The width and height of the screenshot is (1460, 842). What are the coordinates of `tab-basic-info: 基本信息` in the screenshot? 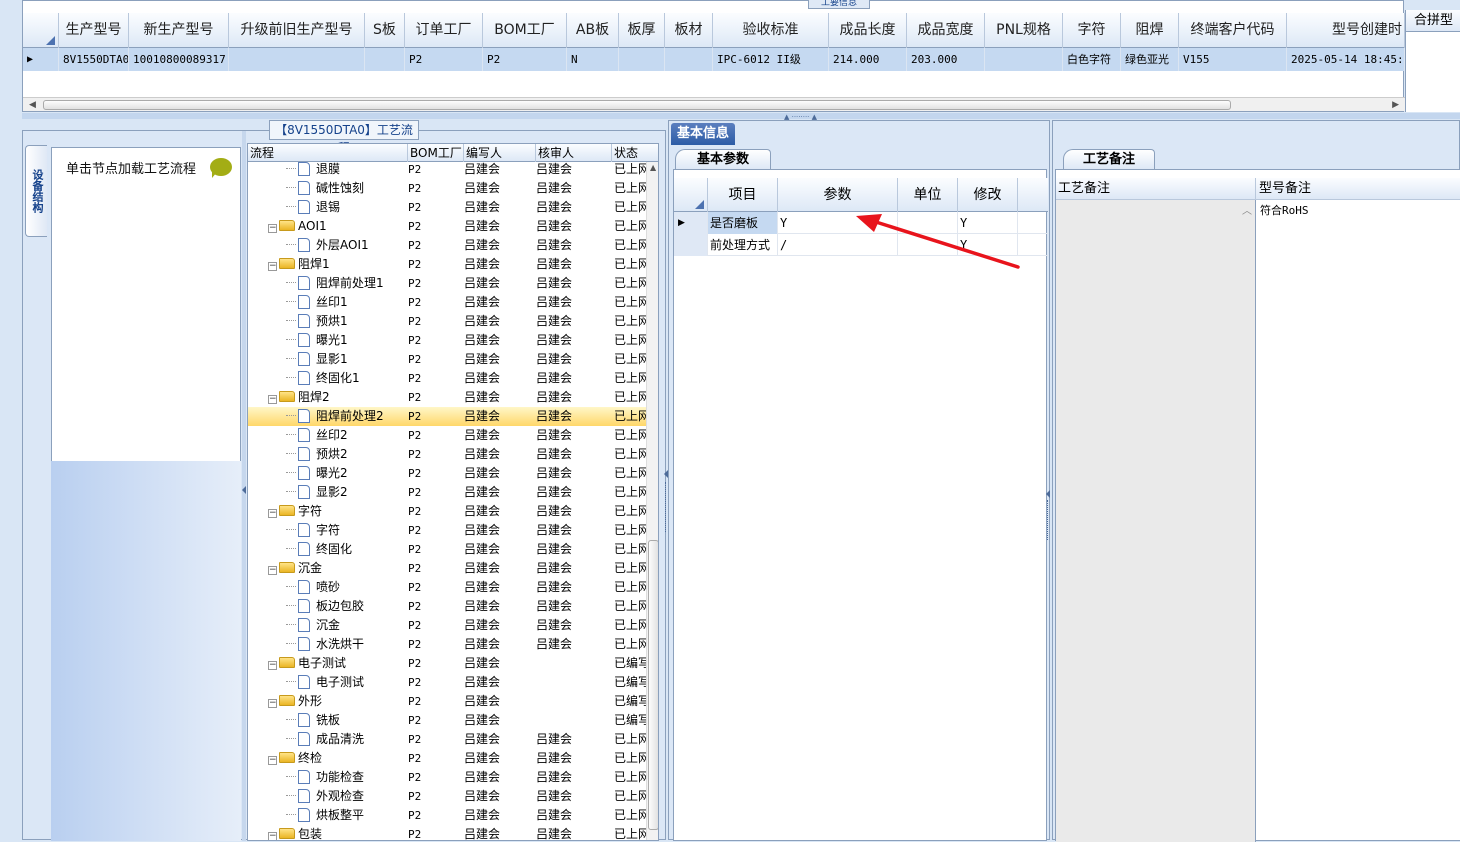 It's located at (703, 134).